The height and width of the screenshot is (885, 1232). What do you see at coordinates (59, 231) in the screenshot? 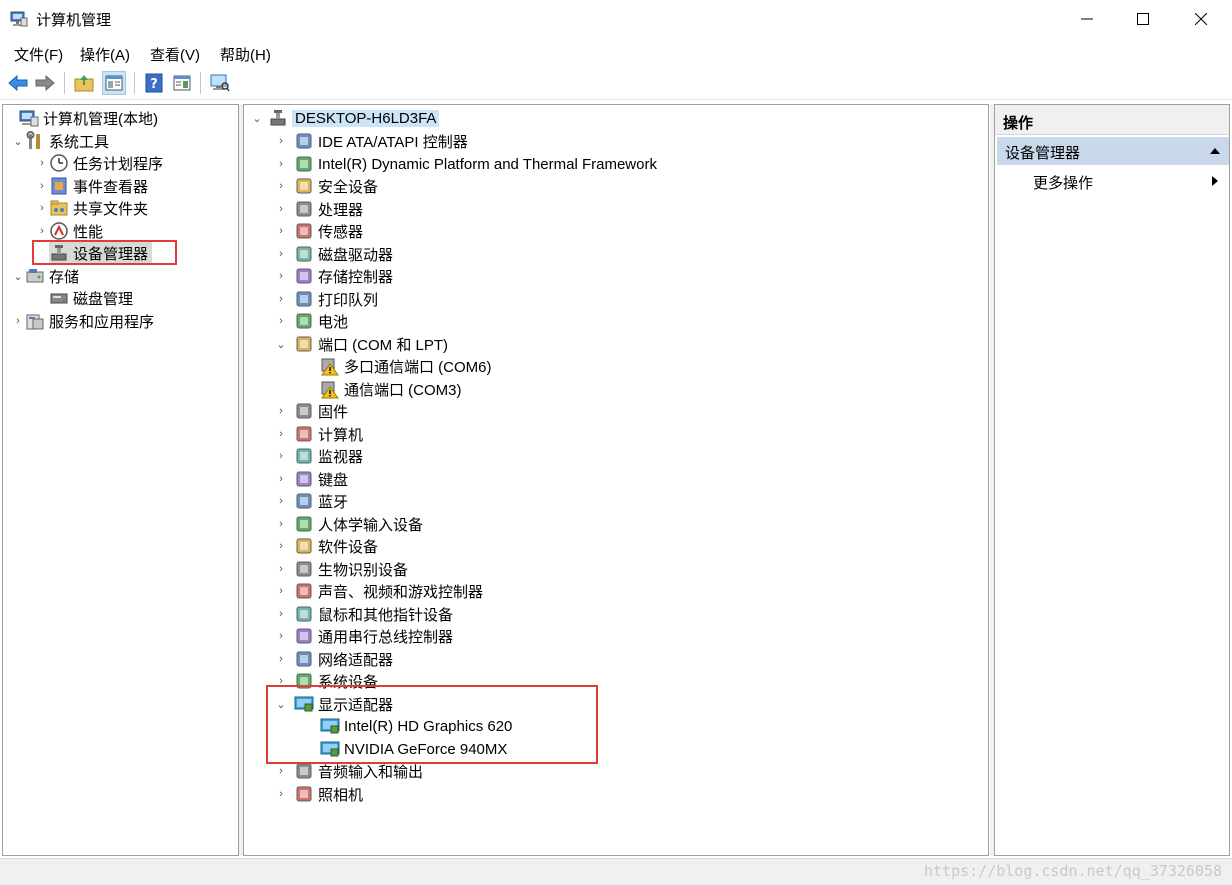
I see `performance-icon` at bounding box center [59, 231].